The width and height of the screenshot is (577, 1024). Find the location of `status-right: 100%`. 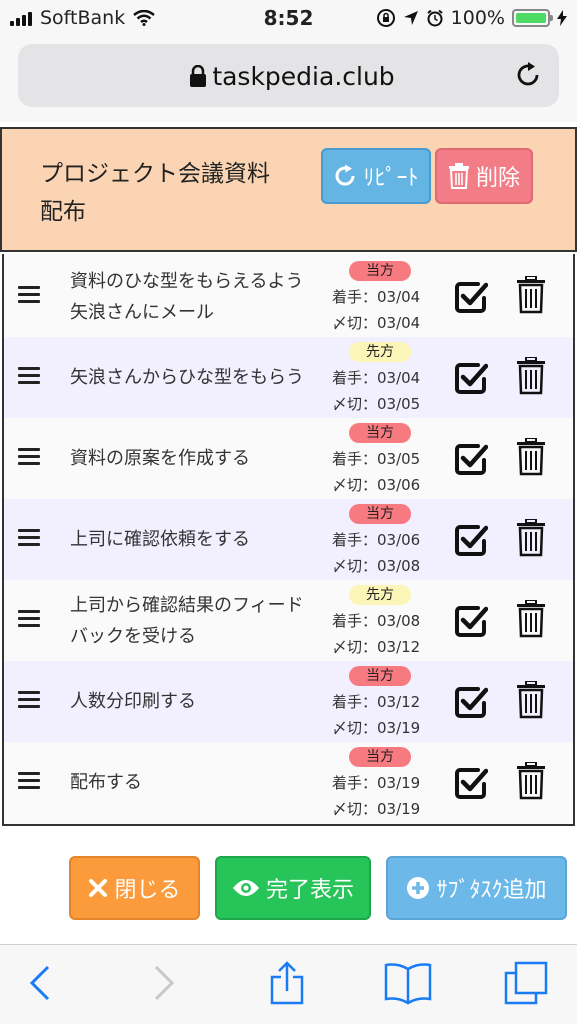

status-right: 100% is located at coordinates (471, 18).